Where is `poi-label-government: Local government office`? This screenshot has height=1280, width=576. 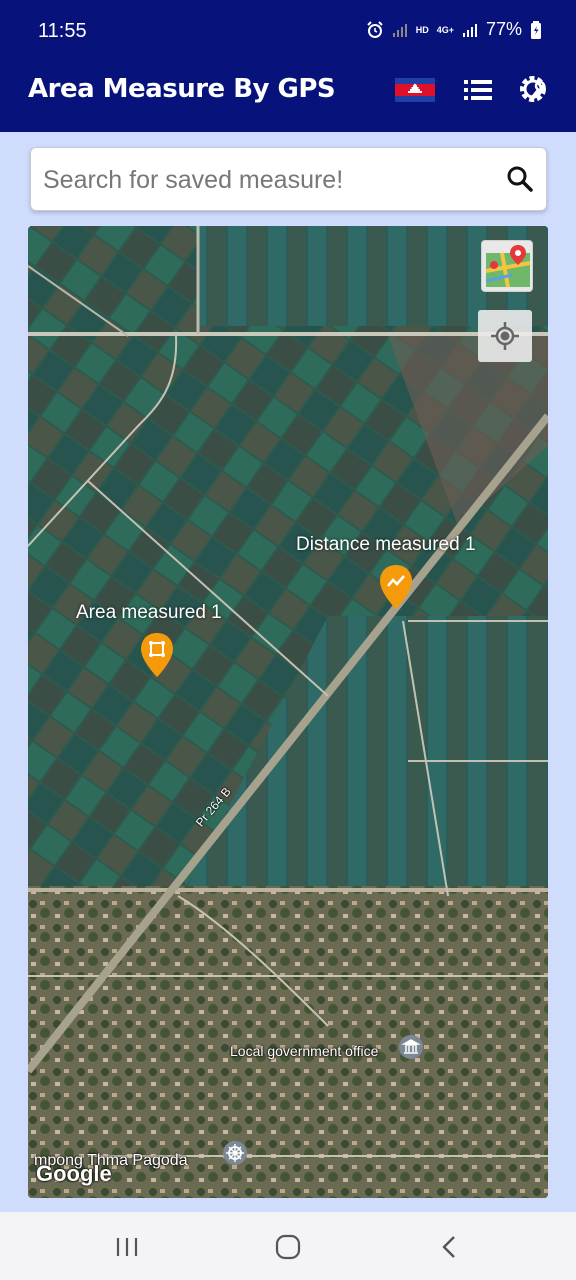
poi-label-government: Local government office is located at coordinates (304, 1051).